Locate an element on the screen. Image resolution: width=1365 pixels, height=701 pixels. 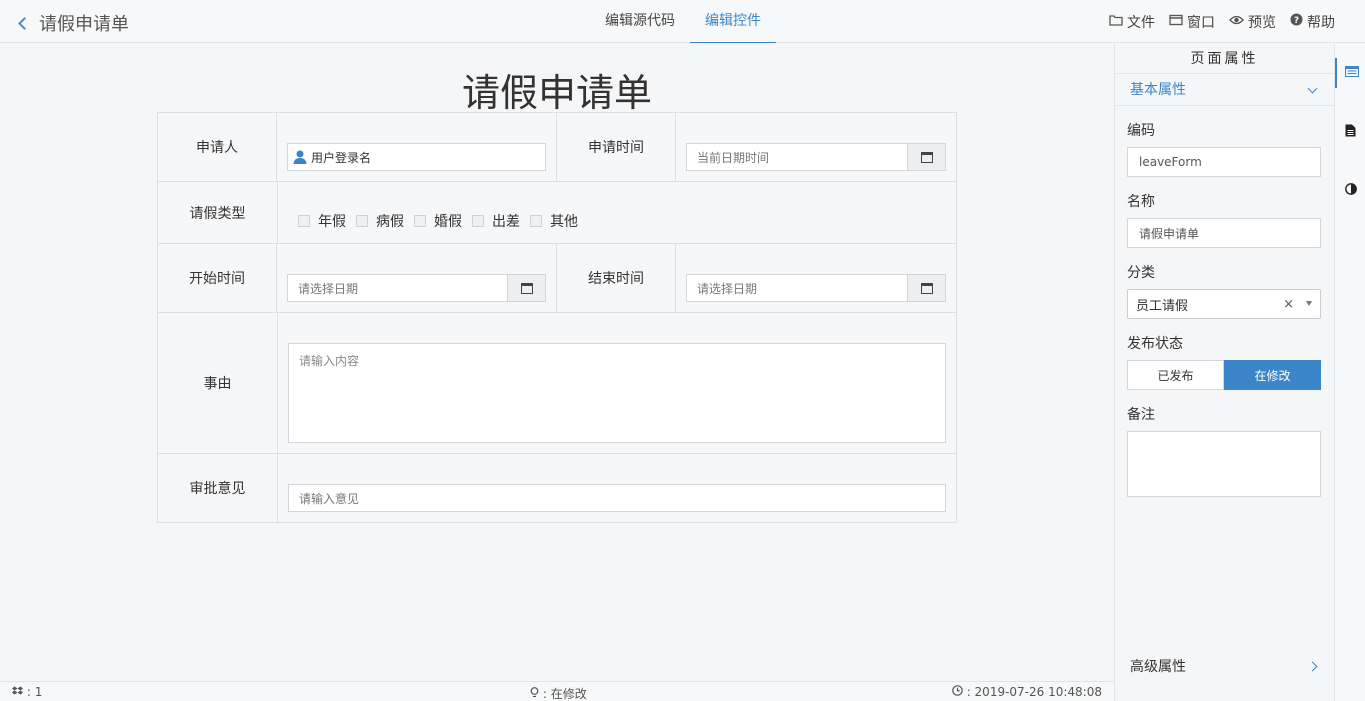
save-time: : 2019-07-26 10:48:08 is located at coordinates (1027, 692).